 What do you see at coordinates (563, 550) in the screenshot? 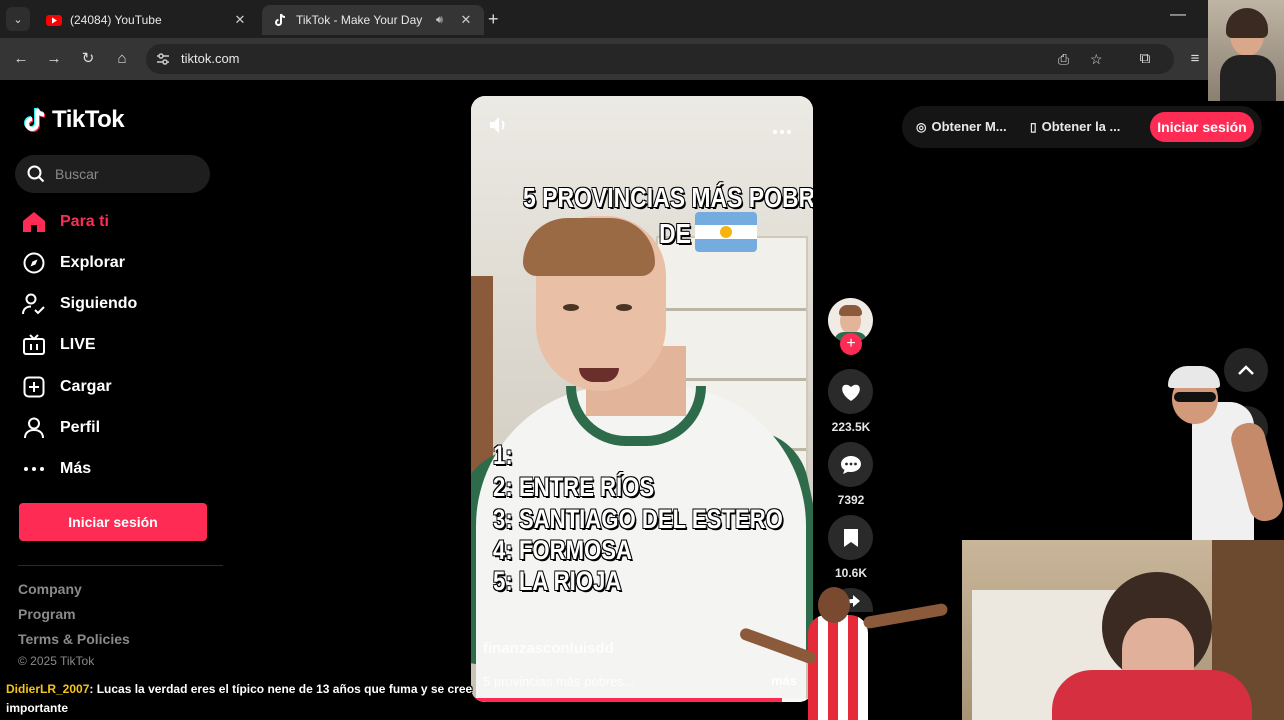
I see `video-list-item: 4: FORMOSA` at bounding box center [563, 550].